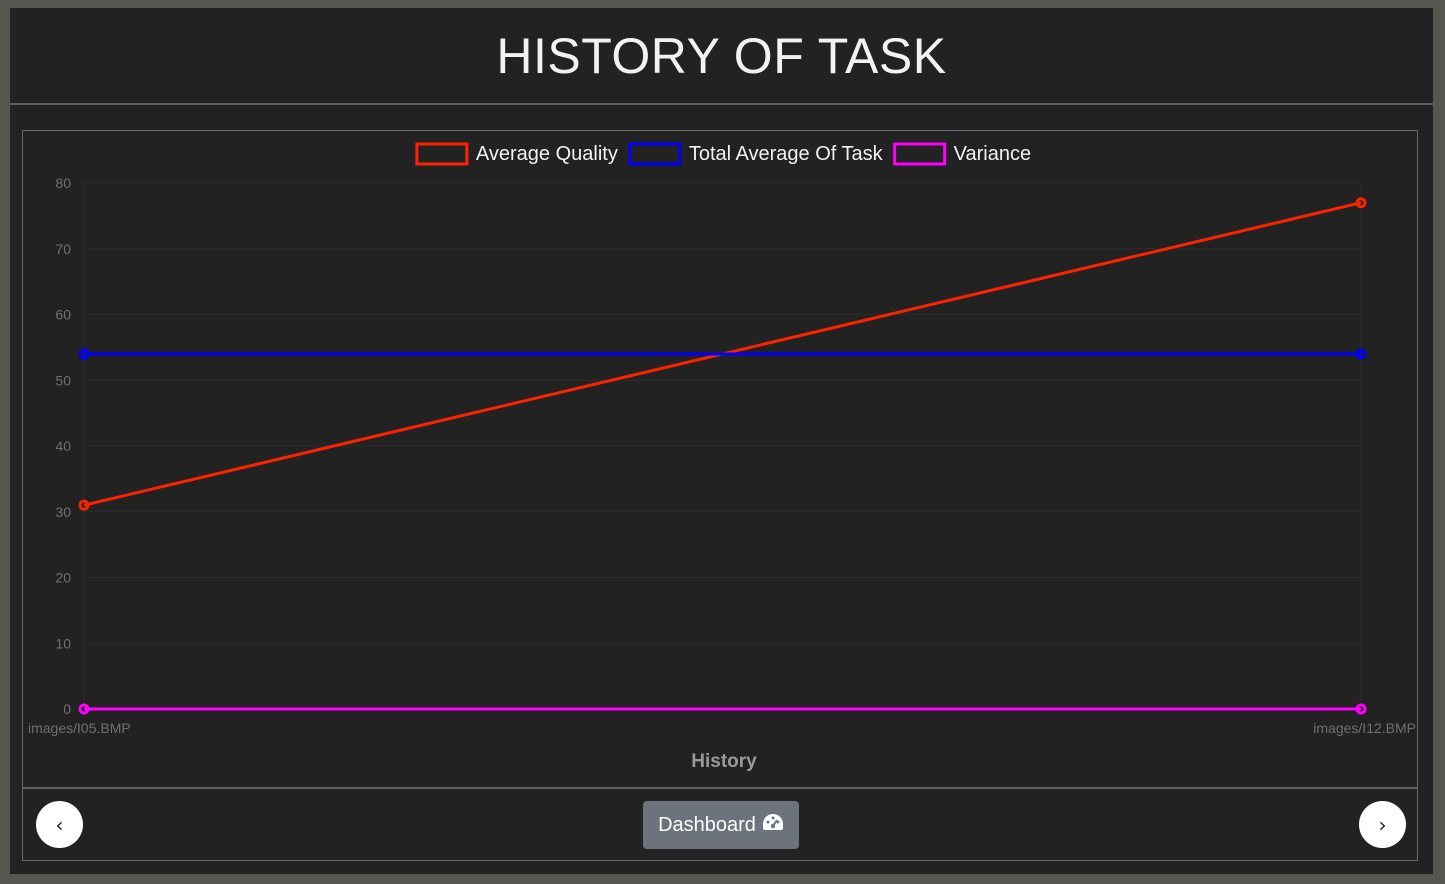  I want to click on card-footer: ‹ Dashboard ›, so click(720, 824).